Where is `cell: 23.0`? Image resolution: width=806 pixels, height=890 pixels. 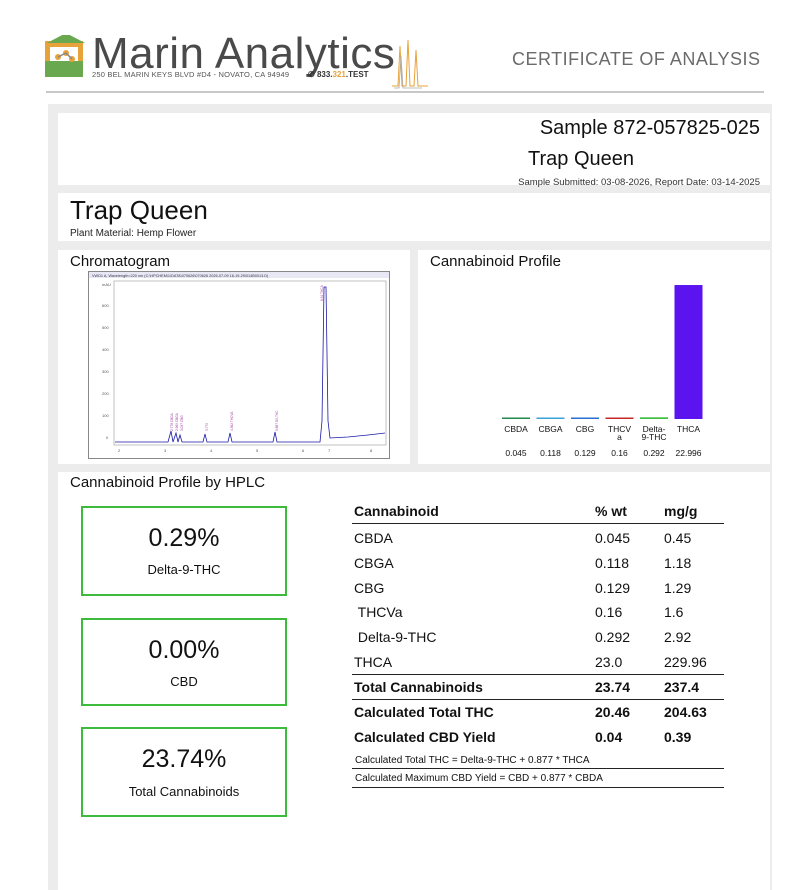 cell: 23.0 is located at coordinates (609, 662).